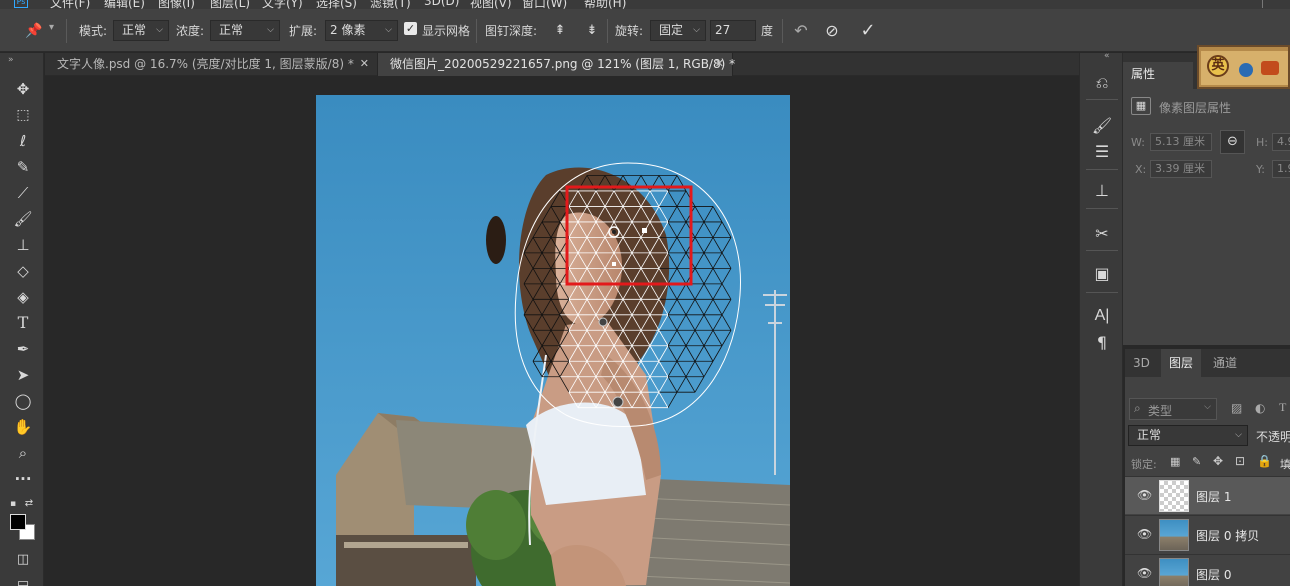  What do you see at coordinates (282, 4) in the screenshot?
I see `menu-type: 文字(Y)` at bounding box center [282, 4].